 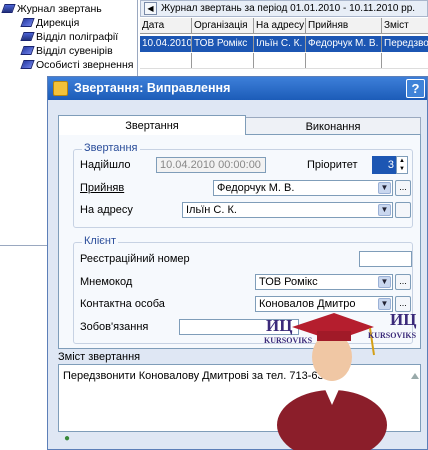 I want to click on priority-value: 3, so click(x=384, y=165).